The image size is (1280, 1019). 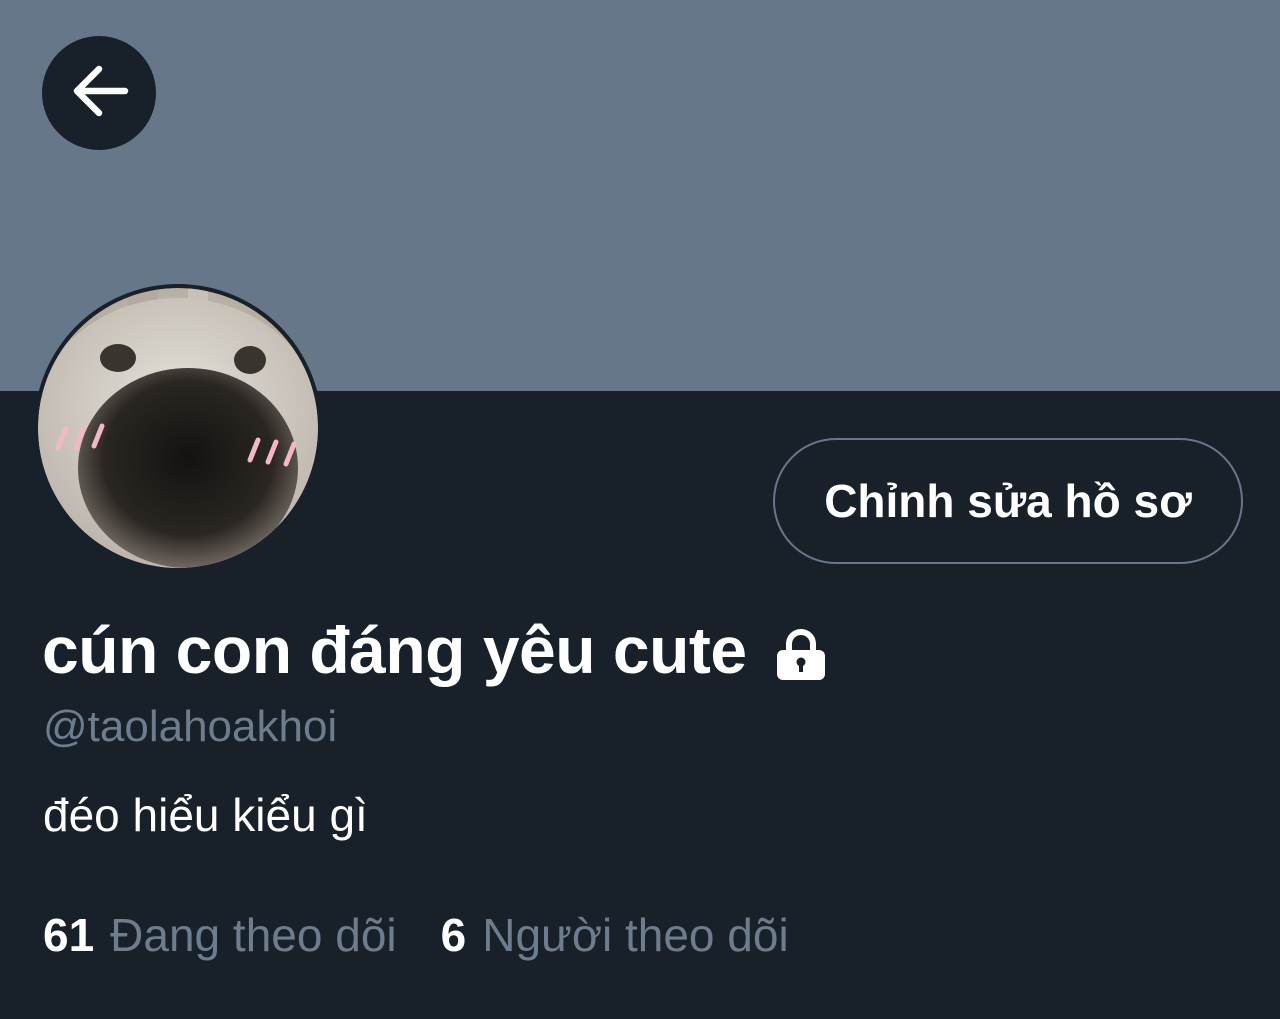 I want to click on following-count: 61, so click(x=69, y=935).